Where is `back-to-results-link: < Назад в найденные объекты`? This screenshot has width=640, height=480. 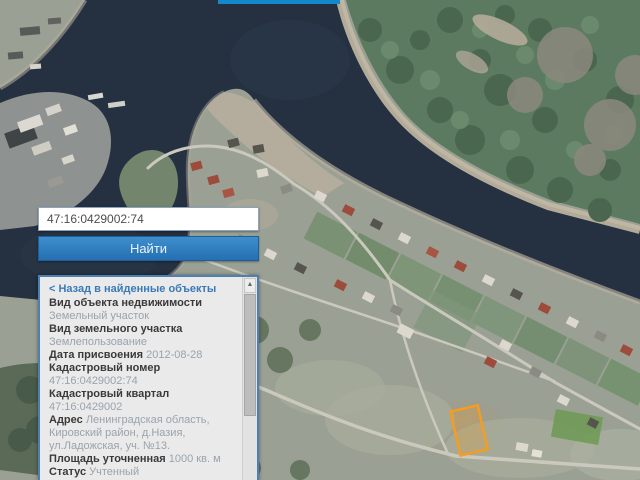 back-to-results-link: < Назад в найденные объекты is located at coordinates (143, 289).